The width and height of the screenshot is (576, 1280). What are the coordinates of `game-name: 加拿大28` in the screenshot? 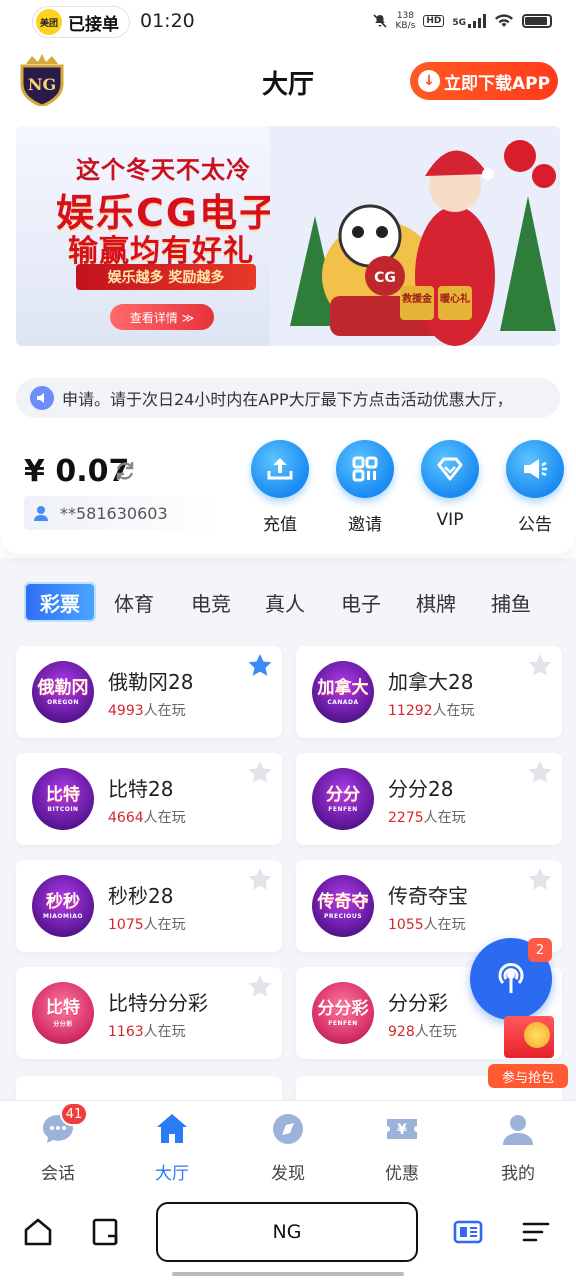 It's located at (431, 682).